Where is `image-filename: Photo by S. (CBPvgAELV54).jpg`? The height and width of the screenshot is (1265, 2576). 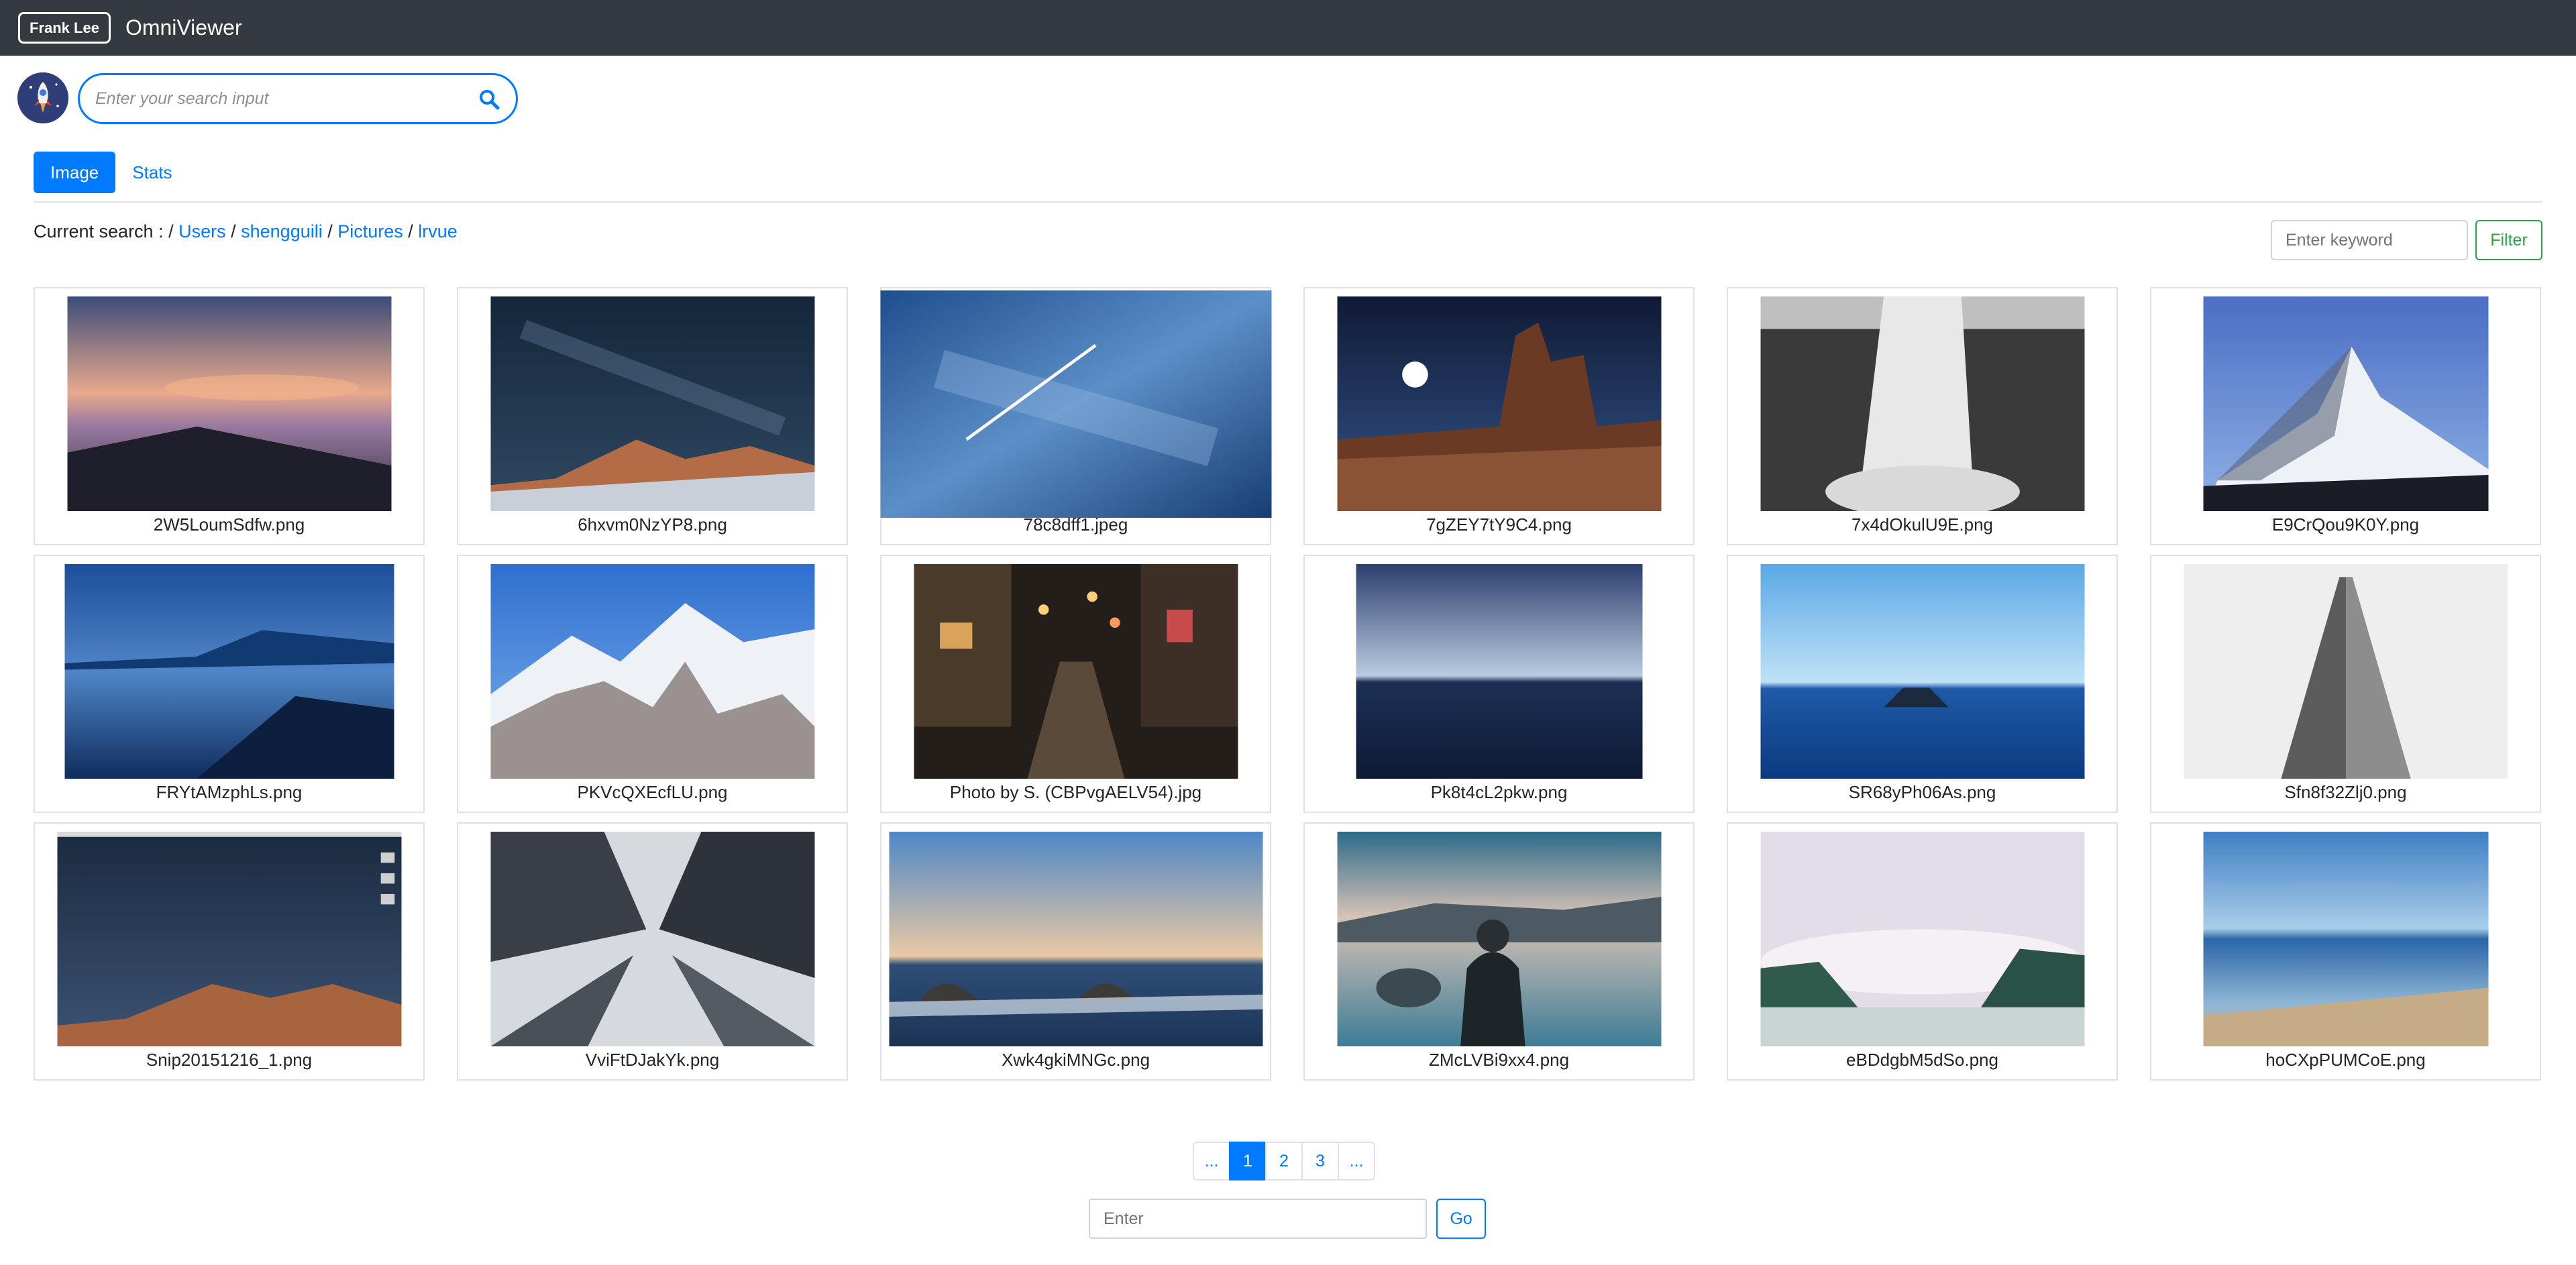 image-filename: Photo by S. (CBPvgAELV54).jpg is located at coordinates (1075, 792).